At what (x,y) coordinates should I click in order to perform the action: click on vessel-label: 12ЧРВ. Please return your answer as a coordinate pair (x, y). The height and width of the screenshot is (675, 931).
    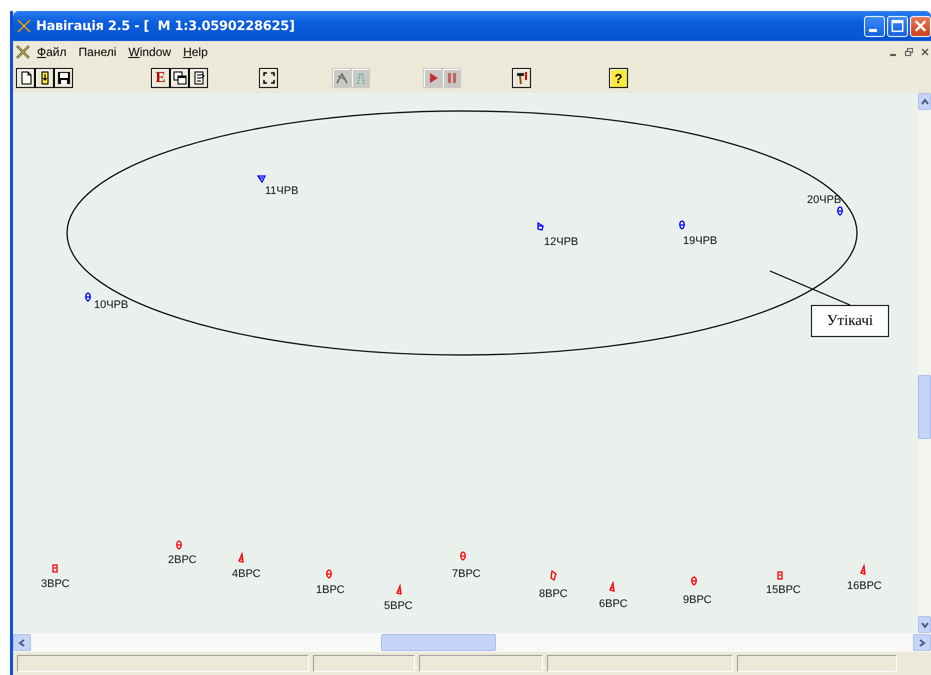
    Looking at the image, I should click on (561, 242).